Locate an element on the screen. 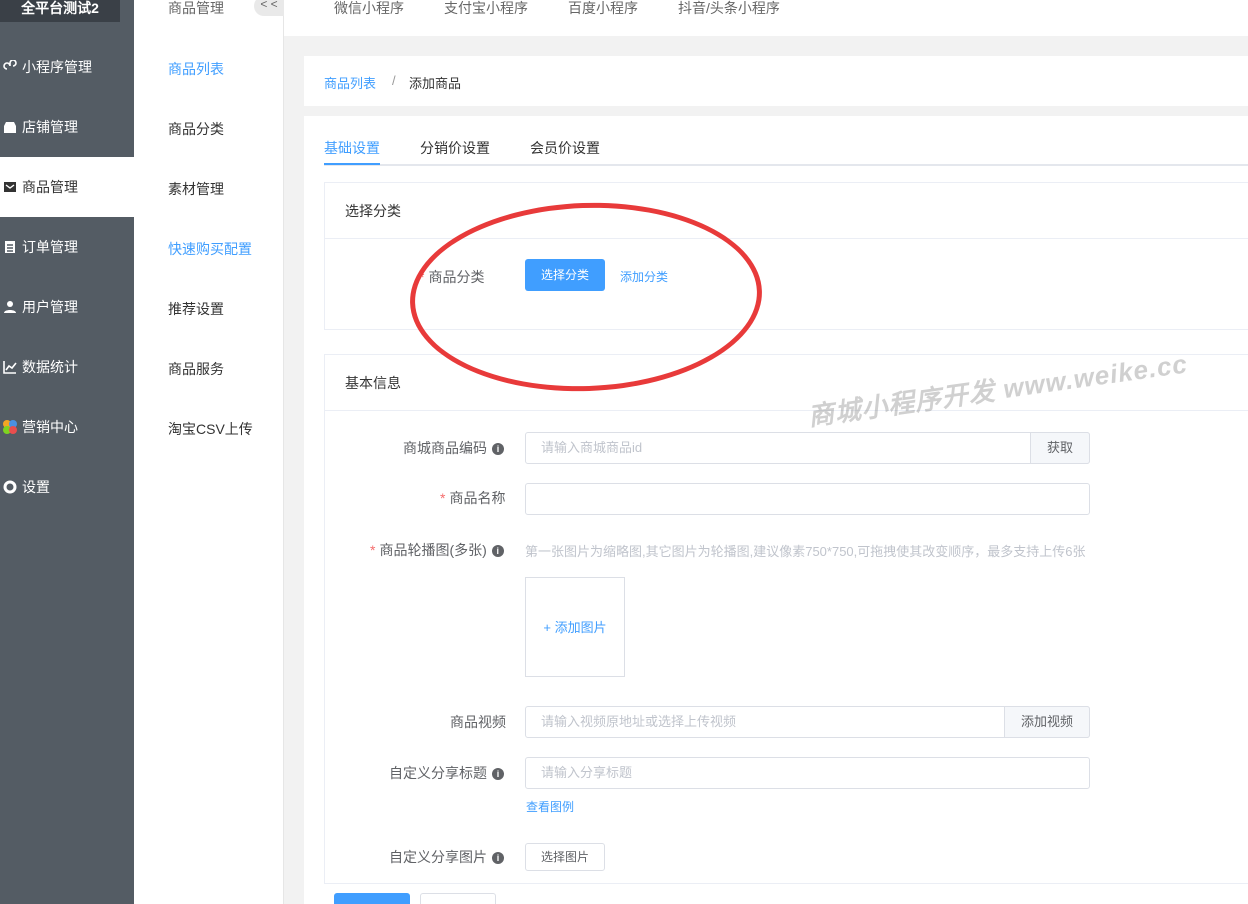 This screenshot has width=1248, height=904. goods-name-label: * 商品名称 is located at coordinates (473, 498).